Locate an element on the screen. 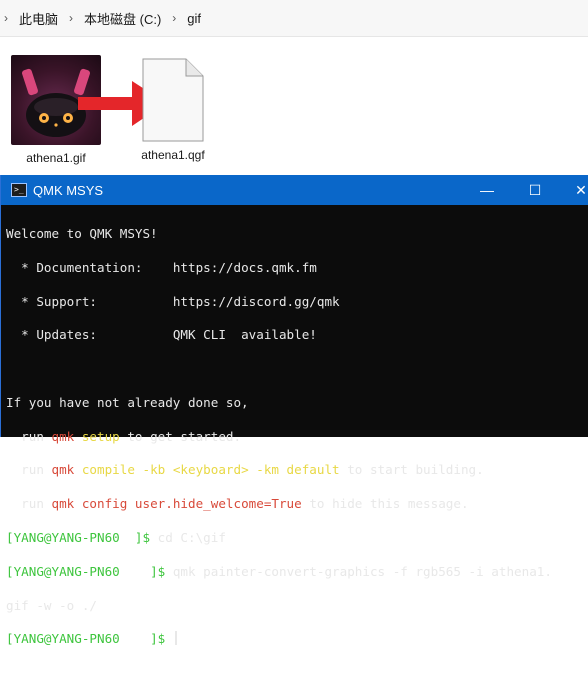 The width and height of the screenshot is (588, 682). file-name: athena1.gif is located at coordinates (56, 158).